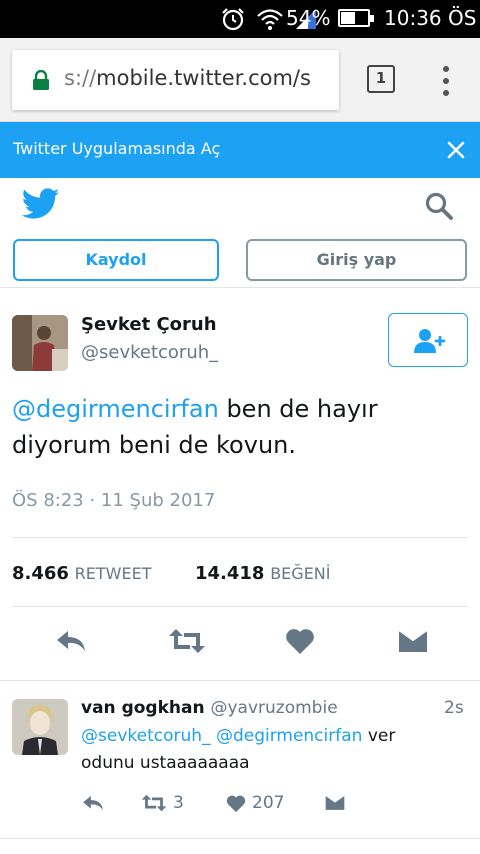  Describe the element at coordinates (439, 206) in the screenshot. I see `search-icon` at that location.